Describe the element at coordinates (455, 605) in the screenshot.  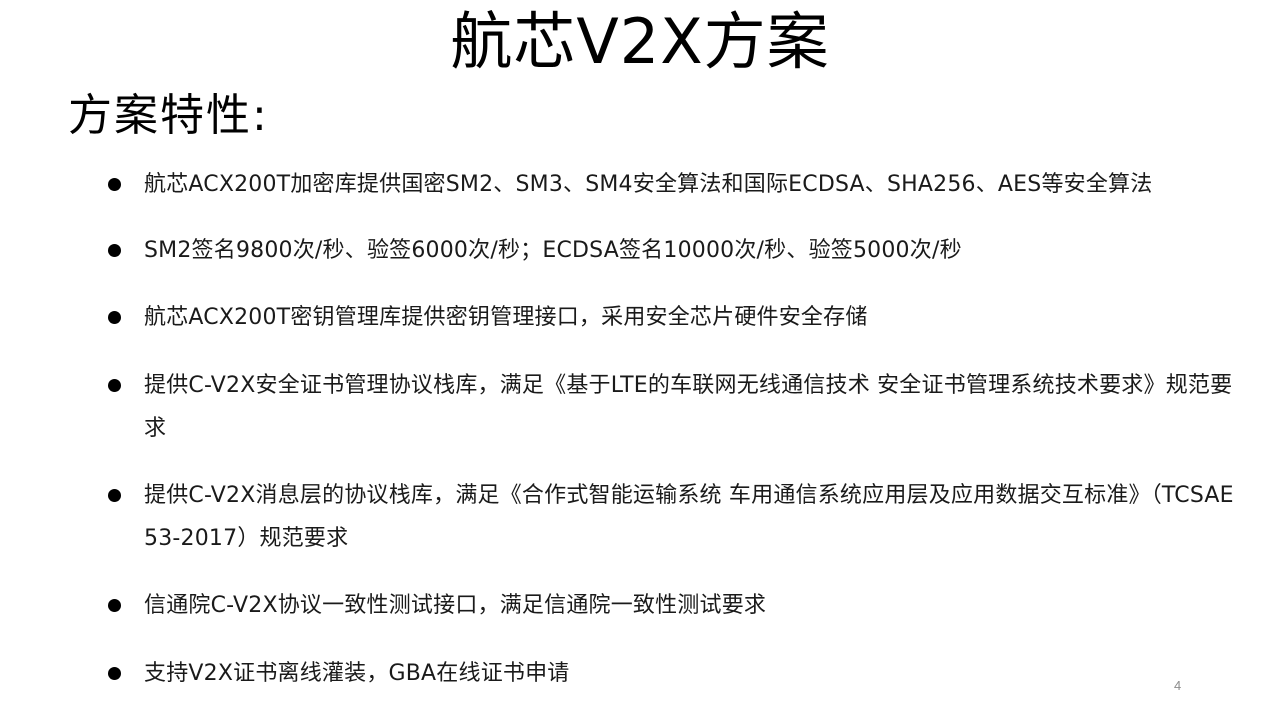
I see `bullet-text: 信通院C-V2X协议一致性测试接口，满足信通院一致性测试要求` at that location.